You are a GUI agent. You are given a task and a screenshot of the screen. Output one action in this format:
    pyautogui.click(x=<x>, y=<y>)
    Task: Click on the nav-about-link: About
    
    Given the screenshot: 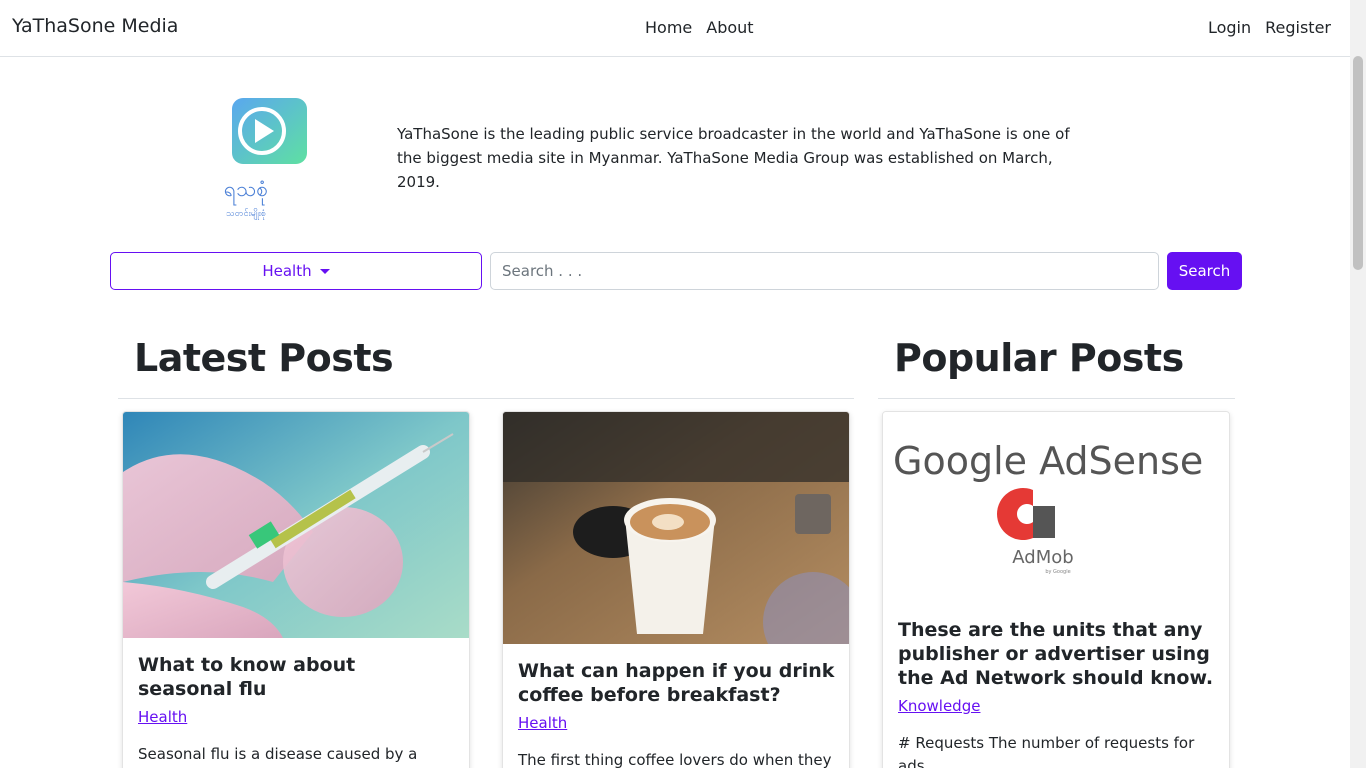 What is the action you would take?
    pyautogui.click(x=729, y=27)
    